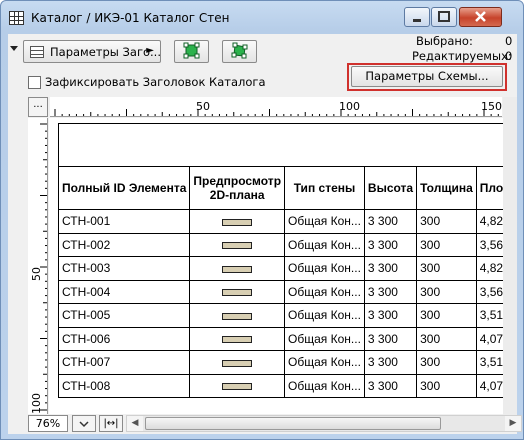  What do you see at coordinates (16, 18) in the screenshot?
I see `table-icon` at bounding box center [16, 18].